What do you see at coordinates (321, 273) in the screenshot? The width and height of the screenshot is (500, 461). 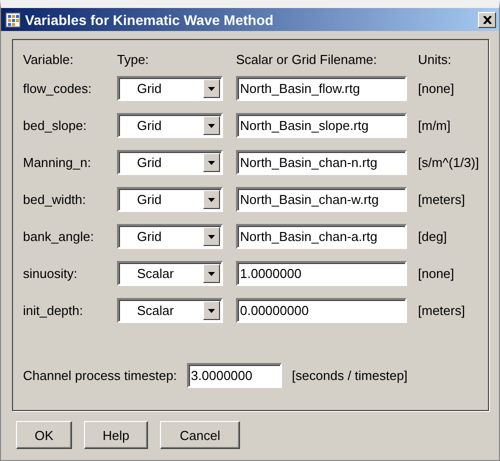 I see `filename-field: 1.0000000` at bounding box center [321, 273].